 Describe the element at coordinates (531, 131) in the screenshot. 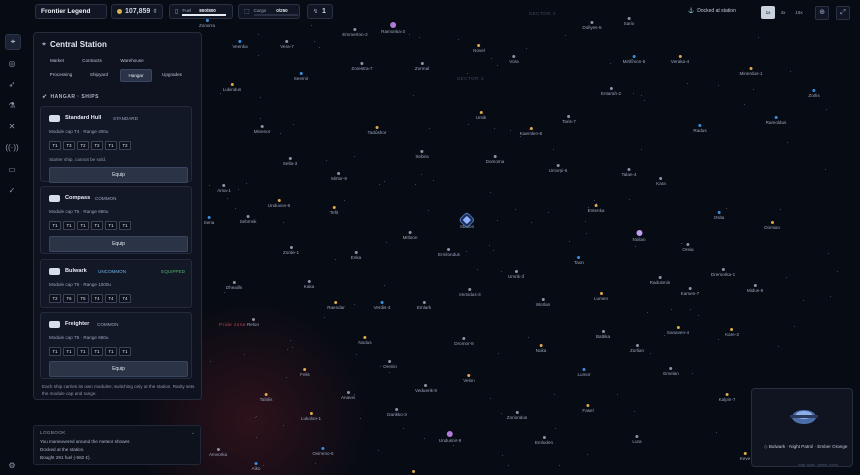

I see `star-system: Kaemlen-8` at that location.